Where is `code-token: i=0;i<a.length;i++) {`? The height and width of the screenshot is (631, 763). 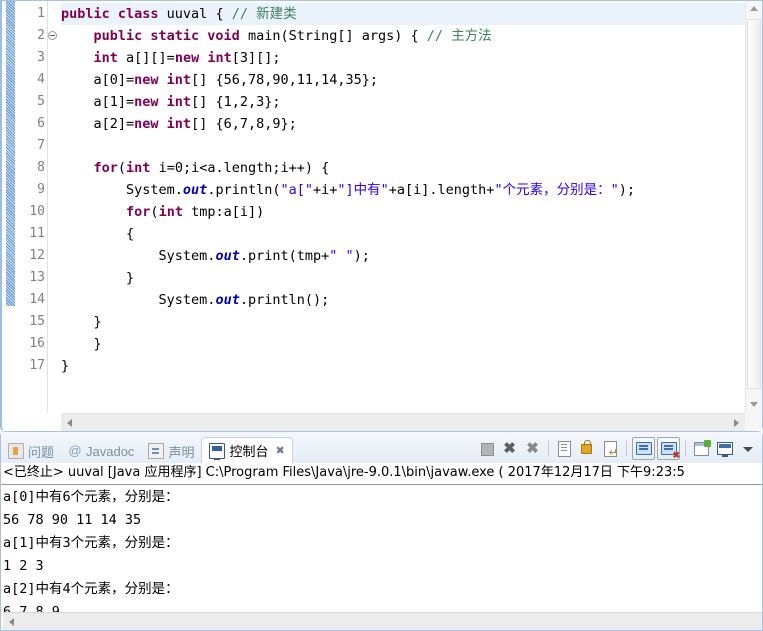
code-token: i=0;i<a.length;i++) { is located at coordinates (244, 168).